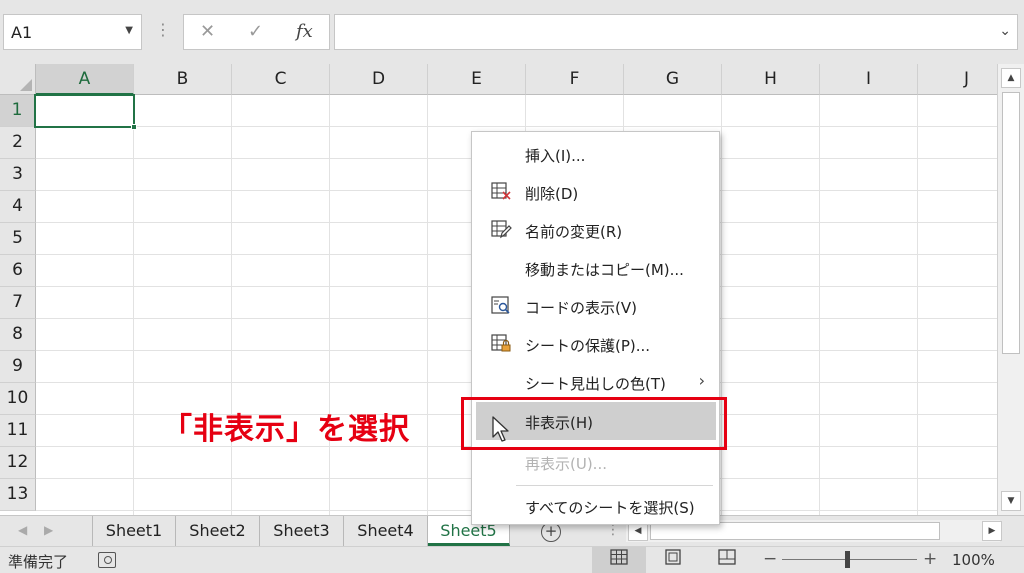  Describe the element at coordinates (847, 559) in the screenshot. I see `zoom-slider-thumb` at that location.